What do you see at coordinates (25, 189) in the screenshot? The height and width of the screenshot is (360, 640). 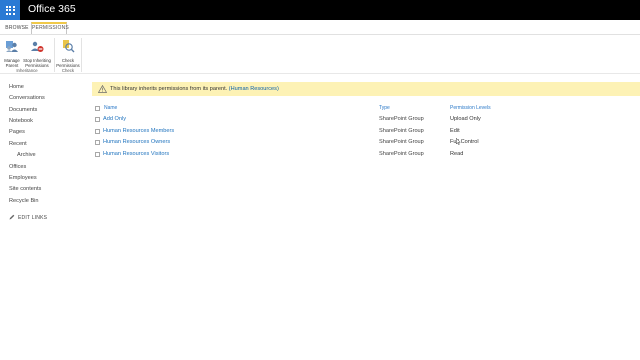 I see `nav-item-site-contents: Site contents` at bounding box center [25, 189].